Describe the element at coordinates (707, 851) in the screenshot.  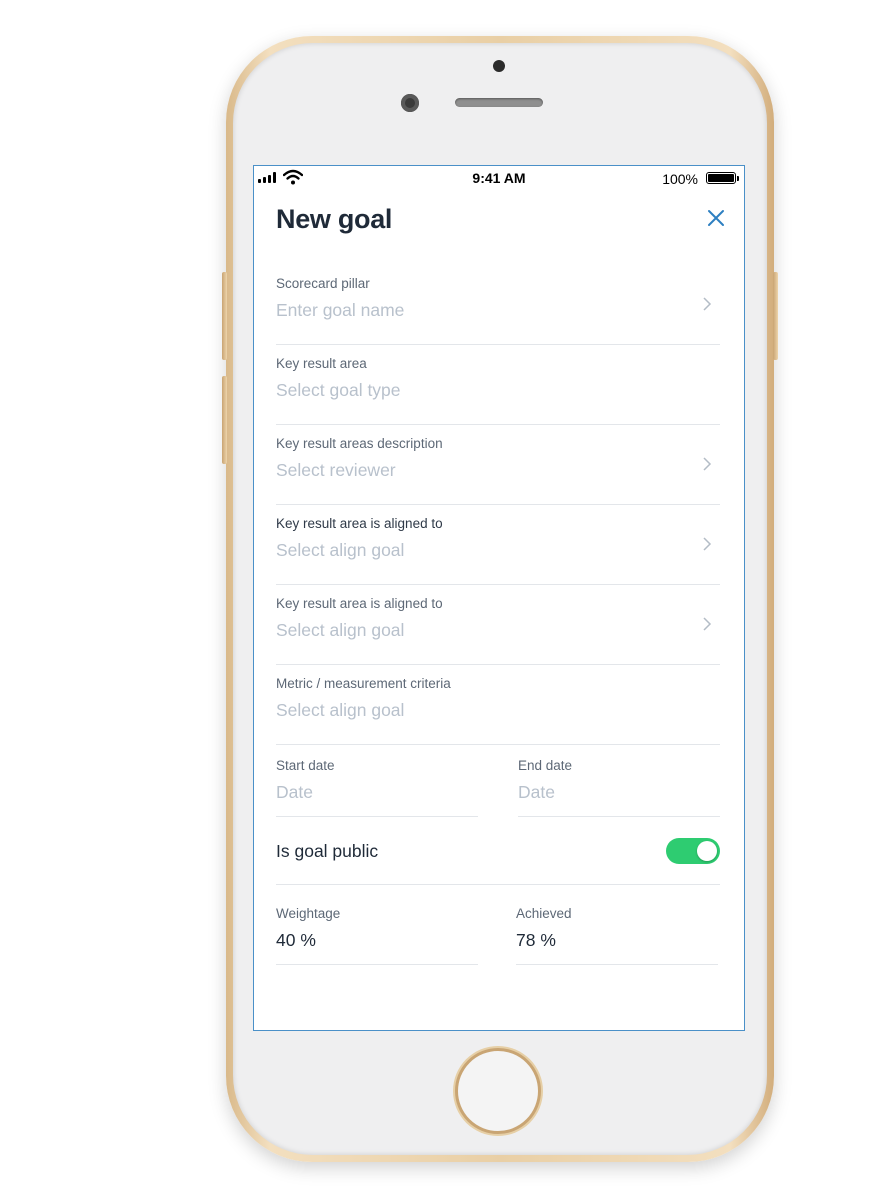
I see `toggle-knob` at that location.